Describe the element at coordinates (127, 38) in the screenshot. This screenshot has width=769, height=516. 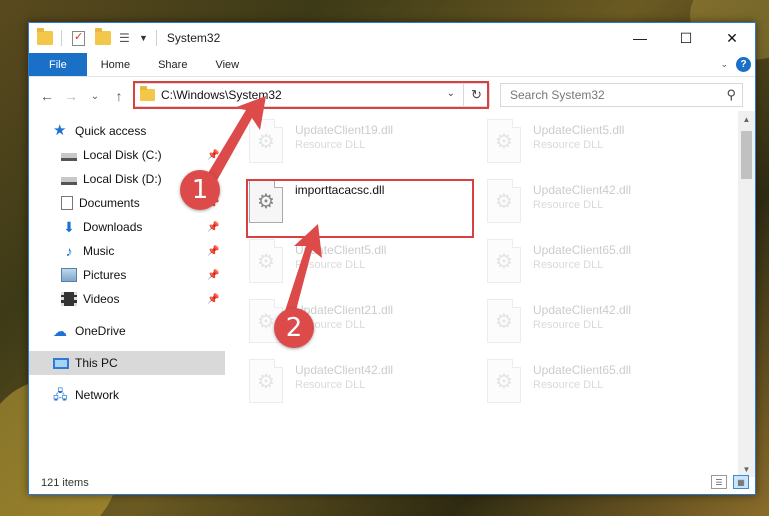
I see `customize-toolbar-icon: ☰` at that location.